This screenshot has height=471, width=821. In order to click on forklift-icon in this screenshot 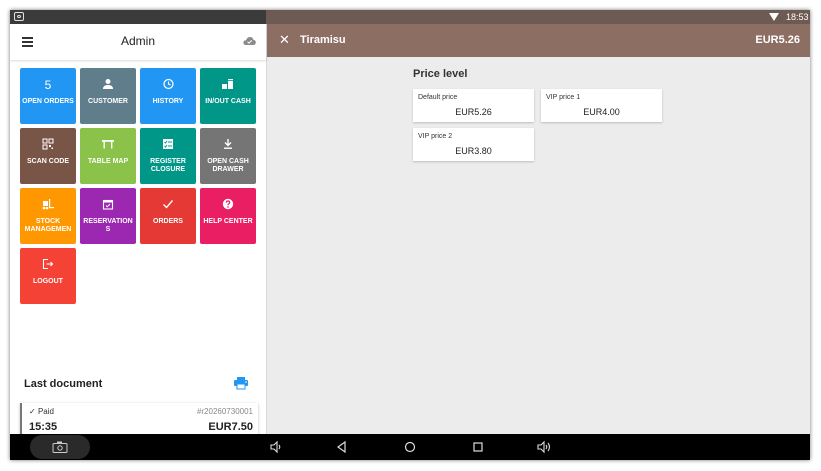, I will do `click(48, 205)`.